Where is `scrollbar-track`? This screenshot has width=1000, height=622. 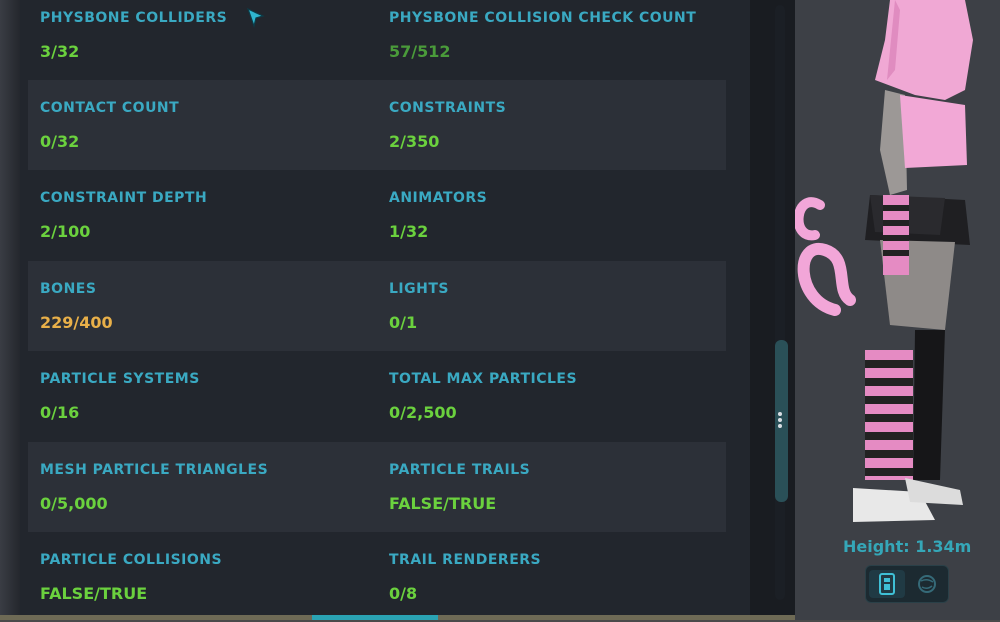 scrollbar-track is located at coordinates (780, 302).